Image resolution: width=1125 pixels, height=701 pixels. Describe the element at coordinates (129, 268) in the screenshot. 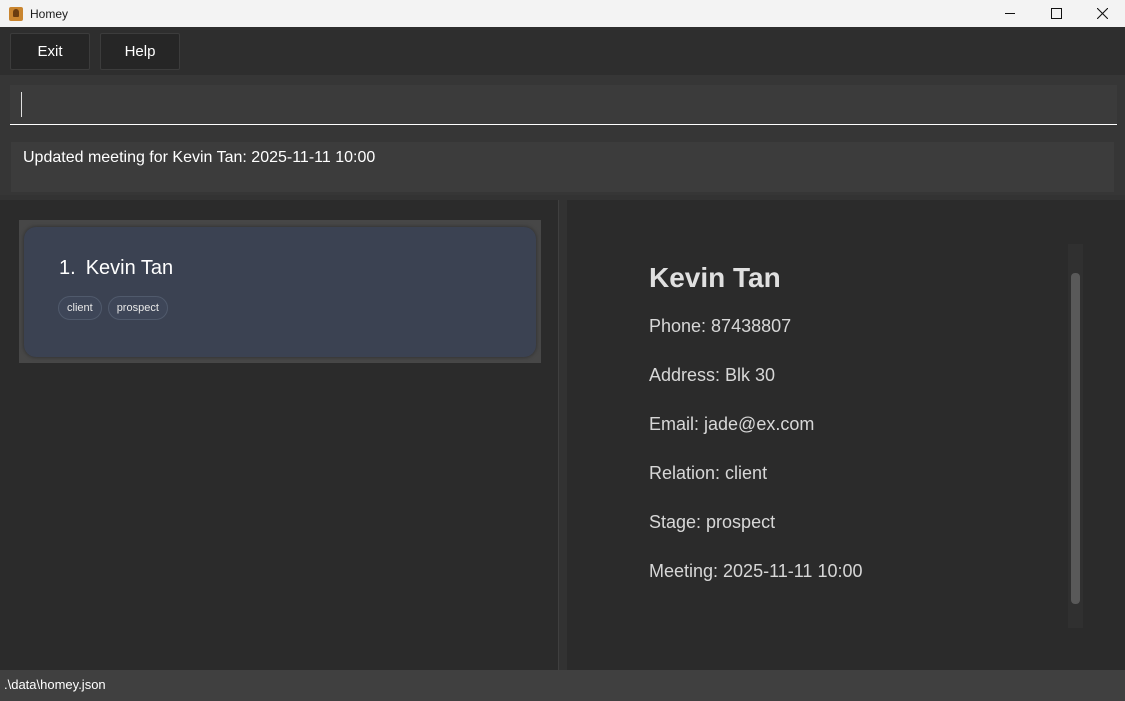

I see `person-name: Kevin Tan` at that location.